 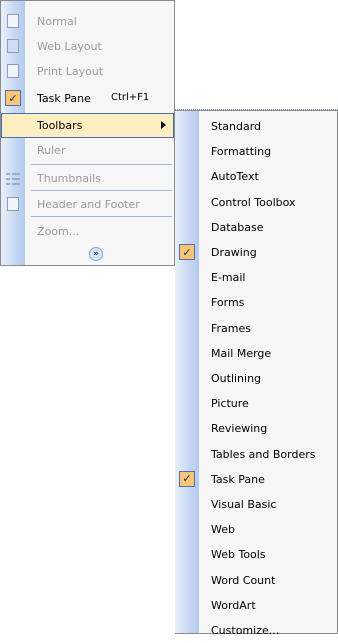 I want to click on toolbar-item-visual-basic: Visual Basic, so click(x=256, y=504).